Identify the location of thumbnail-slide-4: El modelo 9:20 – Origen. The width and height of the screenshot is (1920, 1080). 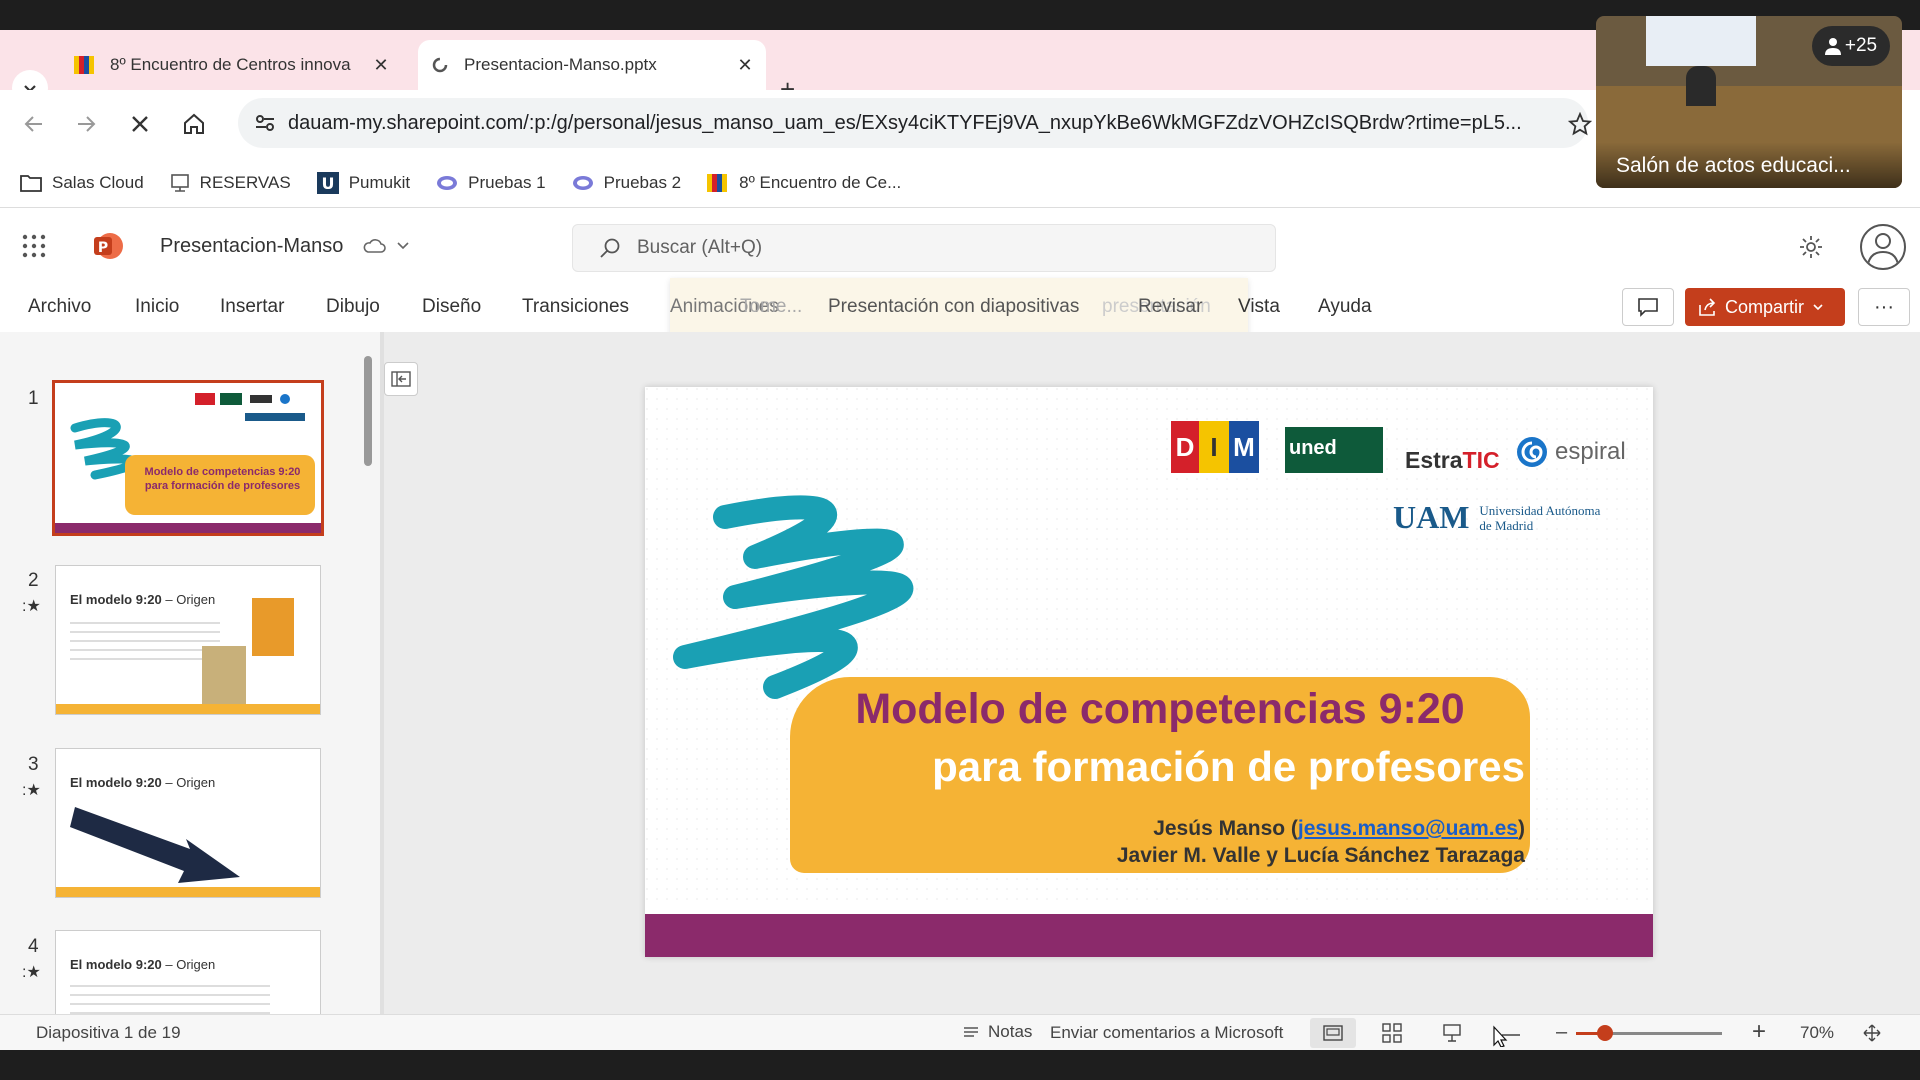
(188, 972).